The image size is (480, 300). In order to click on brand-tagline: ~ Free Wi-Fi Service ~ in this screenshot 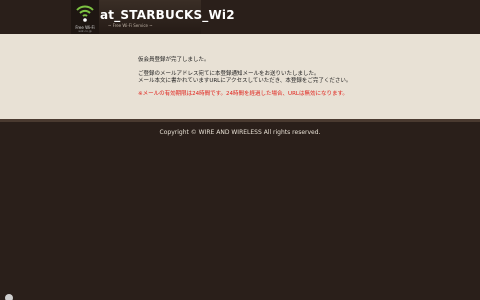, I will do `click(130, 25)`.